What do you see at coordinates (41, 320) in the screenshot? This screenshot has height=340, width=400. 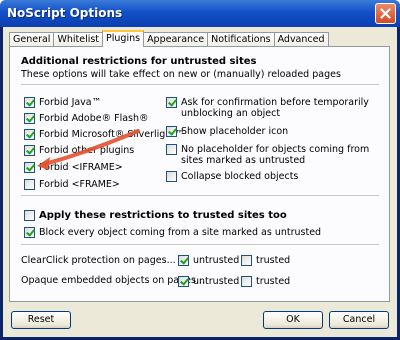 I see `reset-button: Reset` at bounding box center [41, 320].